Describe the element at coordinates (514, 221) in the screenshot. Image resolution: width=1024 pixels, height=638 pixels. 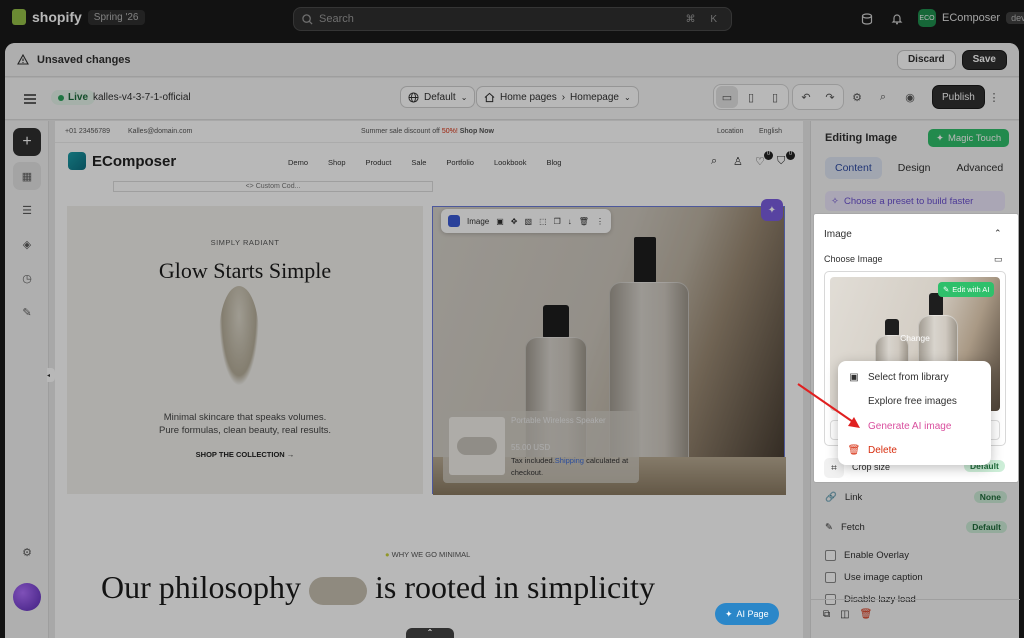
I see `move-icon: ✥` at that location.